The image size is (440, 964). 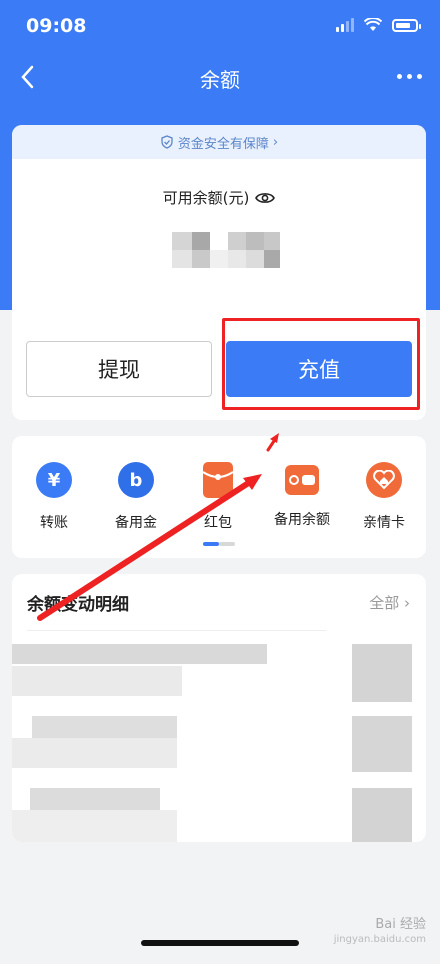 I want to click on home-indicator, so click(x=220, y=943).